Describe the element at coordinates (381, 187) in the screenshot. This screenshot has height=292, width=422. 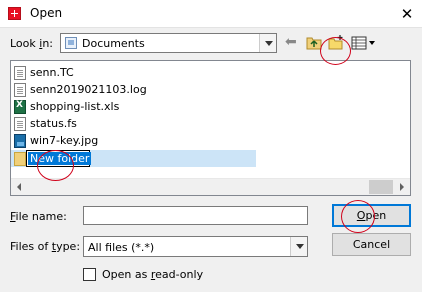
I see `scrollbar-thumb` at that location.